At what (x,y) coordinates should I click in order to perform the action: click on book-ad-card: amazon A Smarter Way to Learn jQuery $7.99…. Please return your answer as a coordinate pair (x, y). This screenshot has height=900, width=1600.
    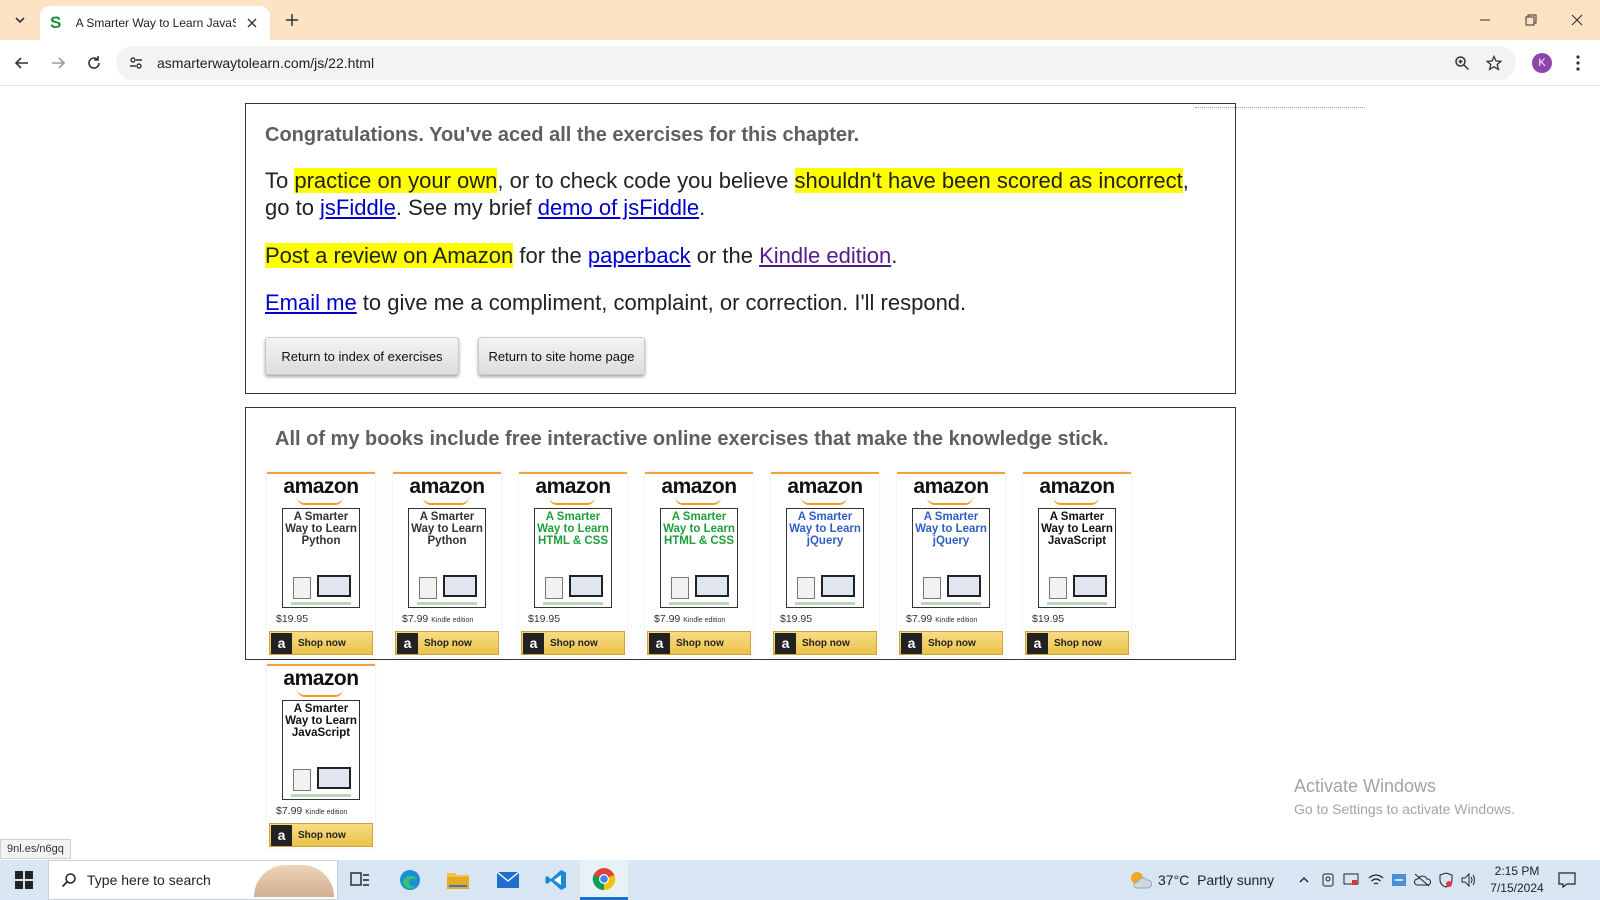
    Looking at the image, I should click on (951, 564).